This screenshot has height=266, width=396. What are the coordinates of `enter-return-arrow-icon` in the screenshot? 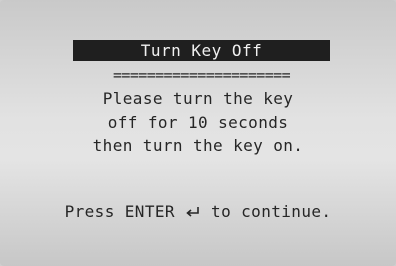 It's located at (192, 212).